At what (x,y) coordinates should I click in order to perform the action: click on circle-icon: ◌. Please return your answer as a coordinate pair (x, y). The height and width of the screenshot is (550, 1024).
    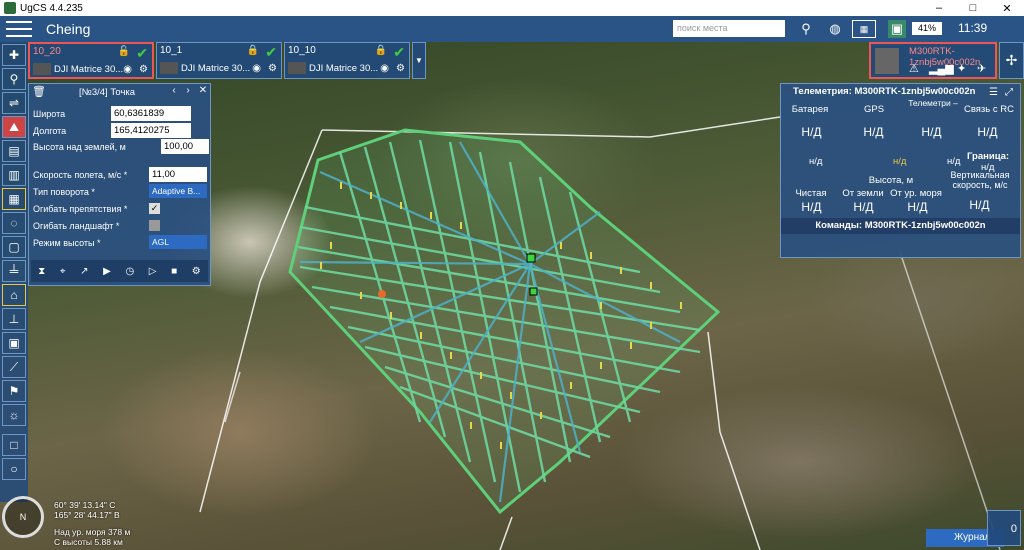
    Looking at the image, I should click on (14, 223).